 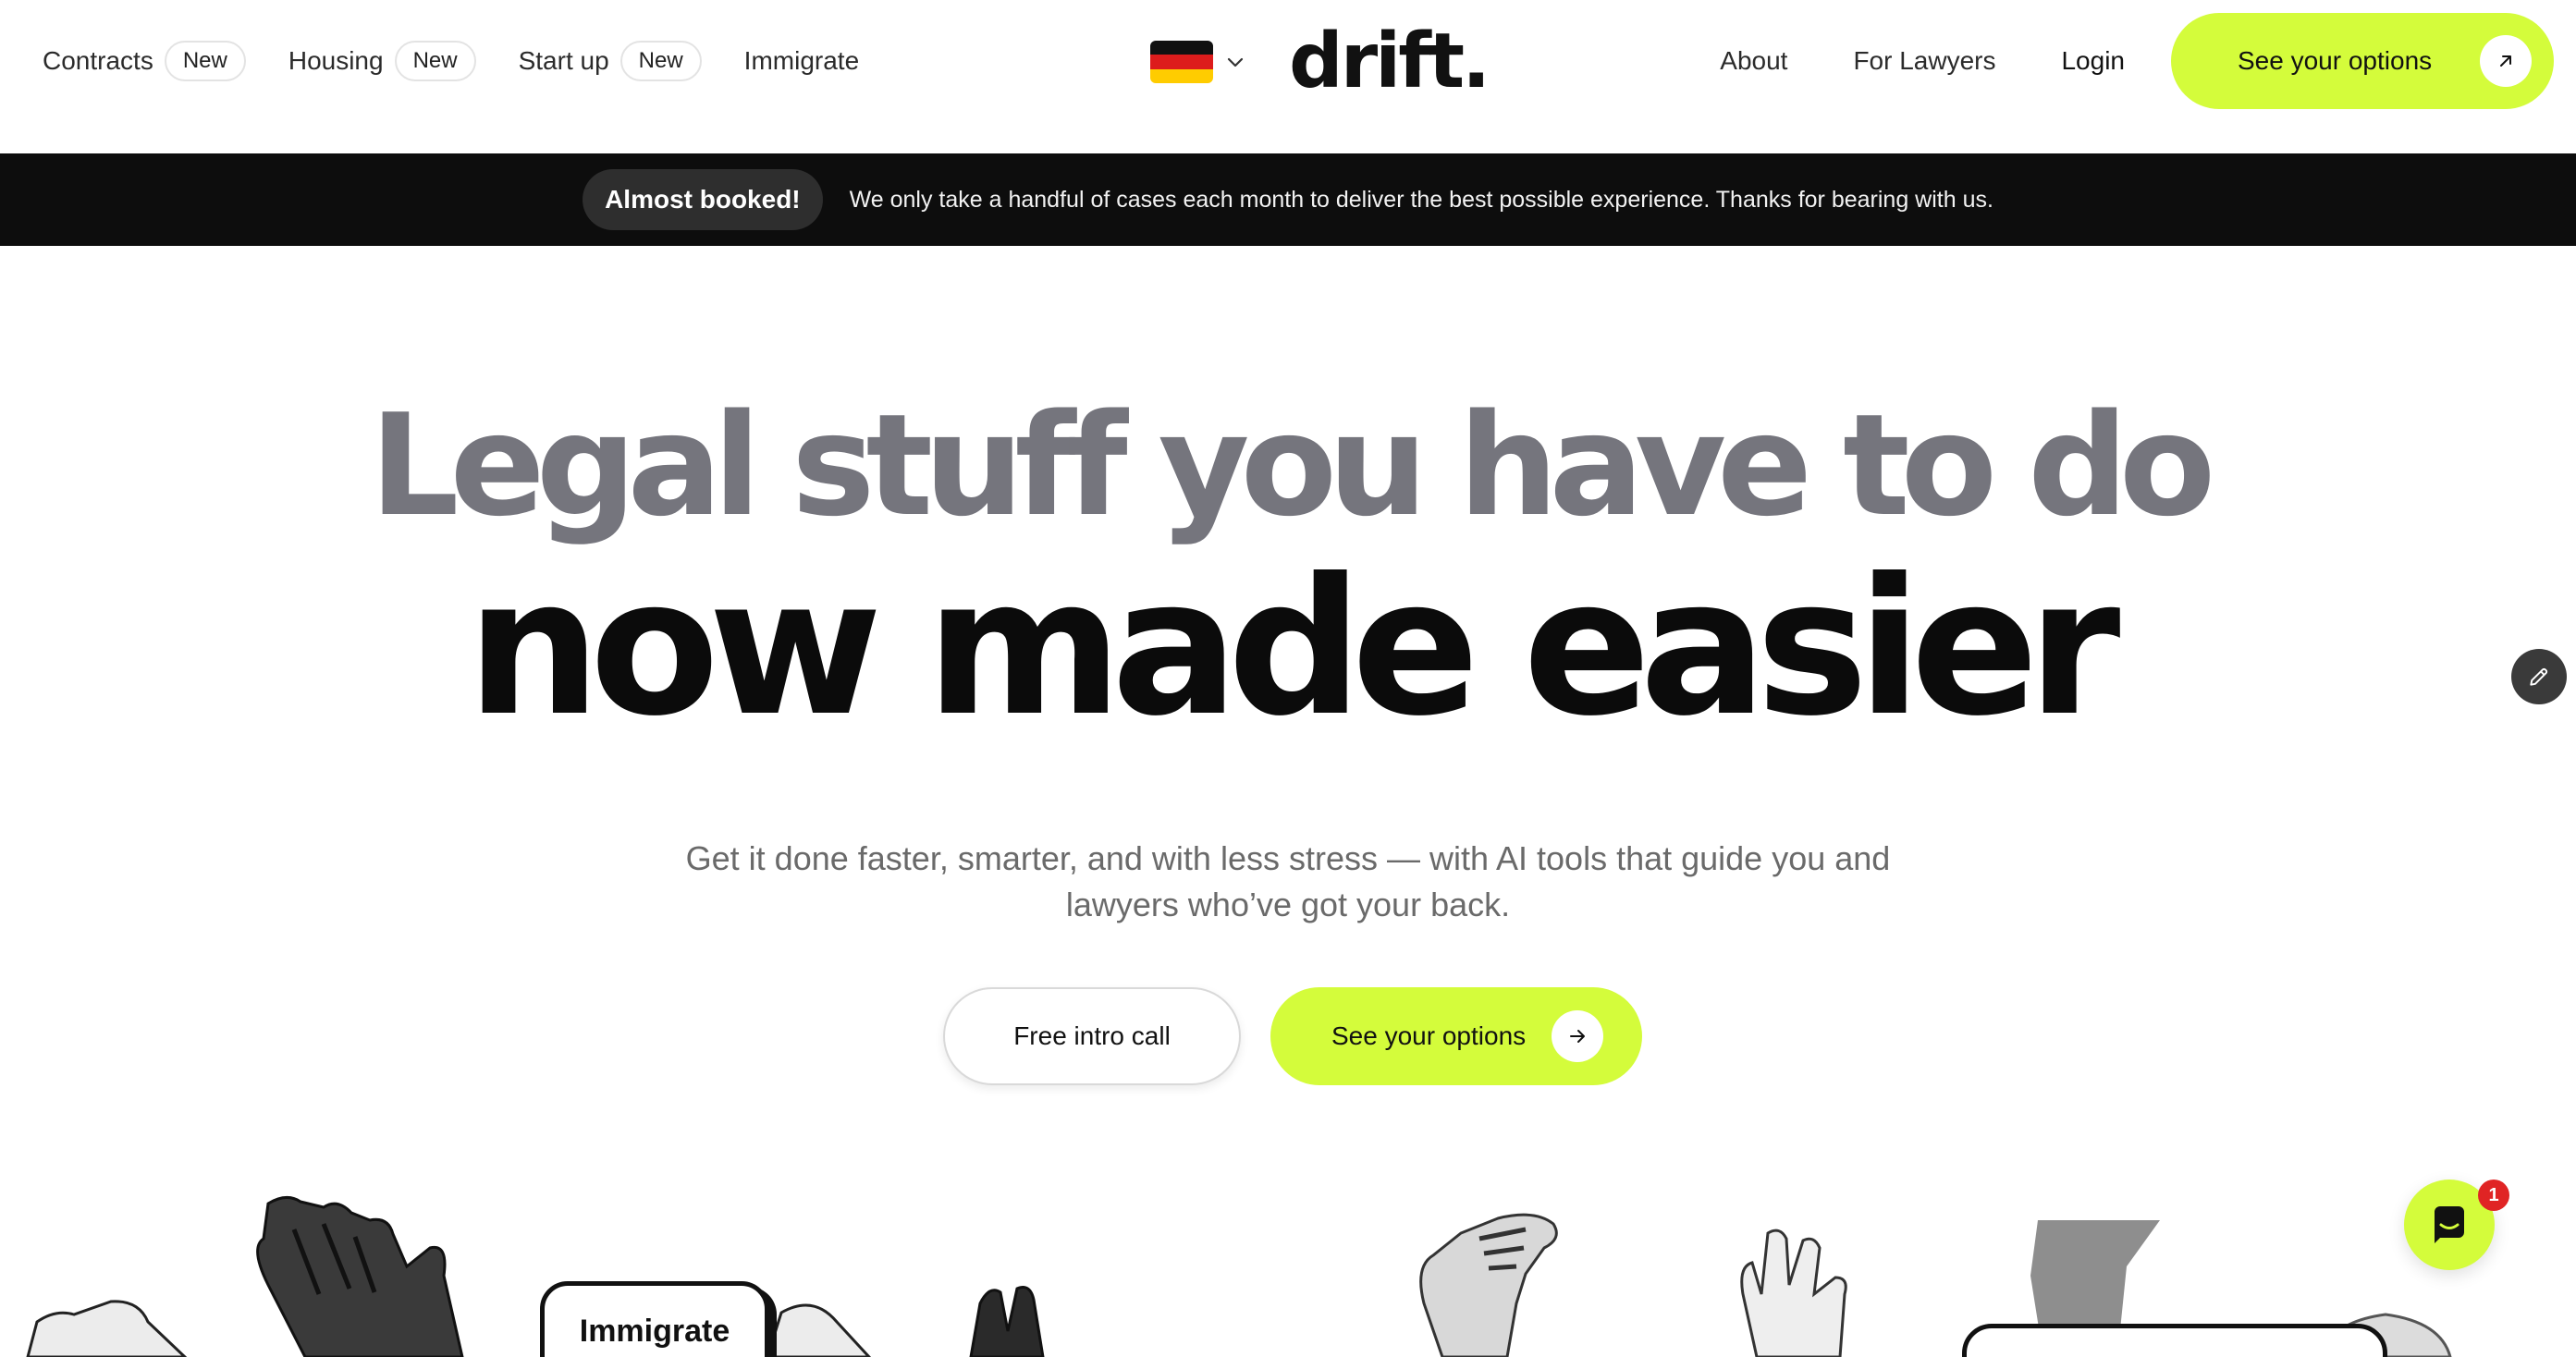 I want to click on pencil-icon, so click(x=2539, y=676).